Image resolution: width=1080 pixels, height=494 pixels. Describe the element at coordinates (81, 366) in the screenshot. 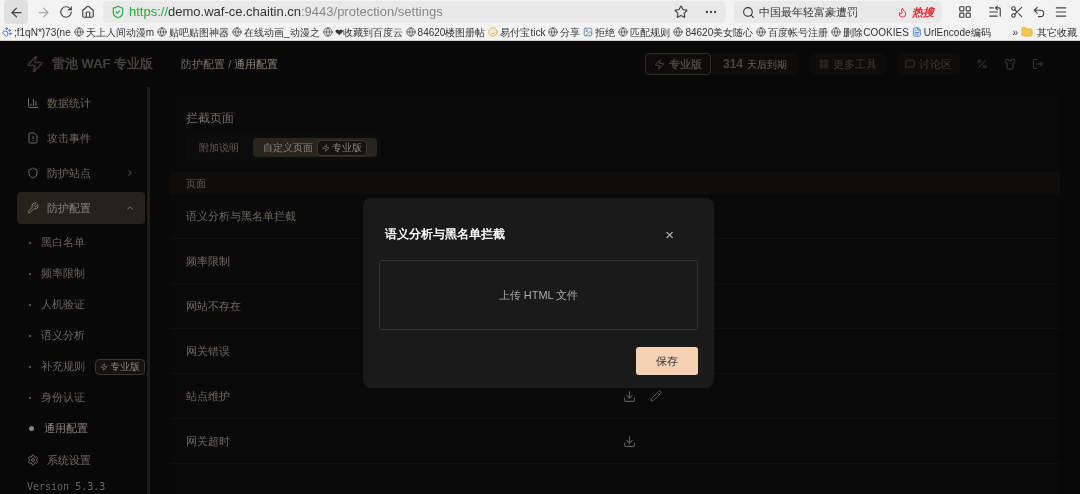

I see `sidebar-subitem: 补充规则 专业版` at that location.